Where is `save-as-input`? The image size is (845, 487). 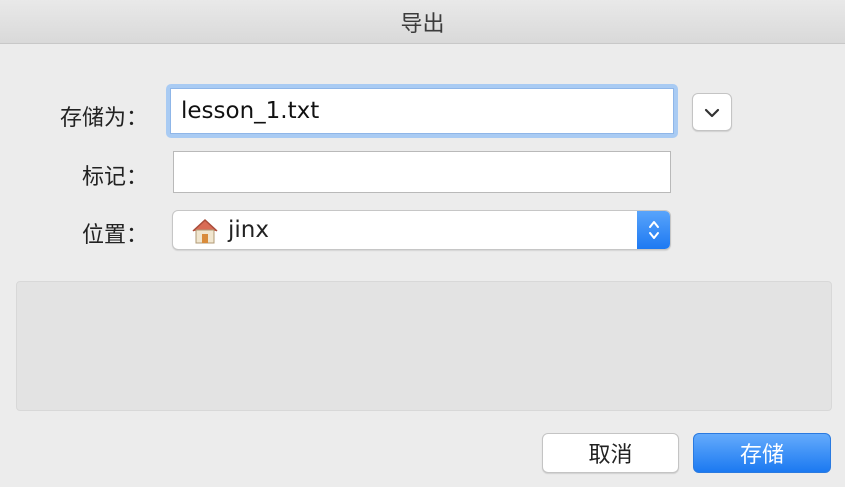
save-as-input is located at coordinates (422, 111).